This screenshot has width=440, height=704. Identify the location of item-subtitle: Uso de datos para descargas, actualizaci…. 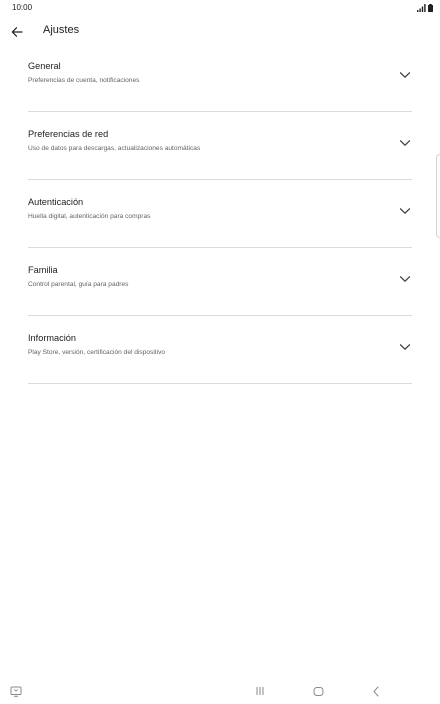
(114, 148).